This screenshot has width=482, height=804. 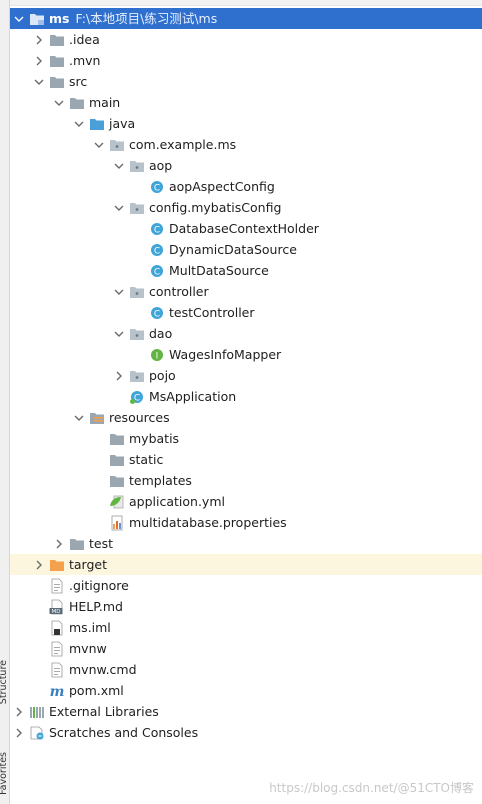 I want to click on tree-label: mybatis, so click(x=154, y=438).